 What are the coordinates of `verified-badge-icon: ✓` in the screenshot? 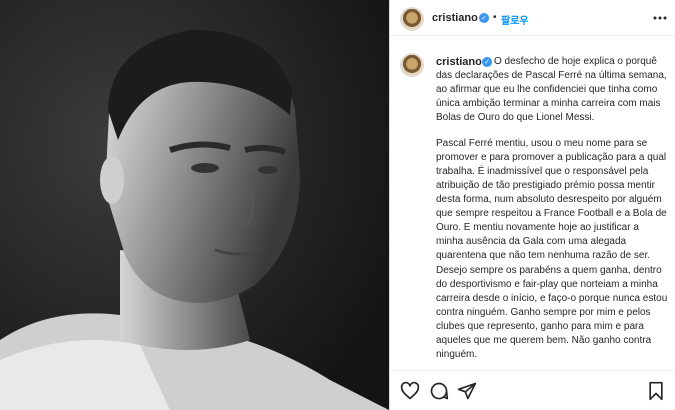 It's located at (484, 18).